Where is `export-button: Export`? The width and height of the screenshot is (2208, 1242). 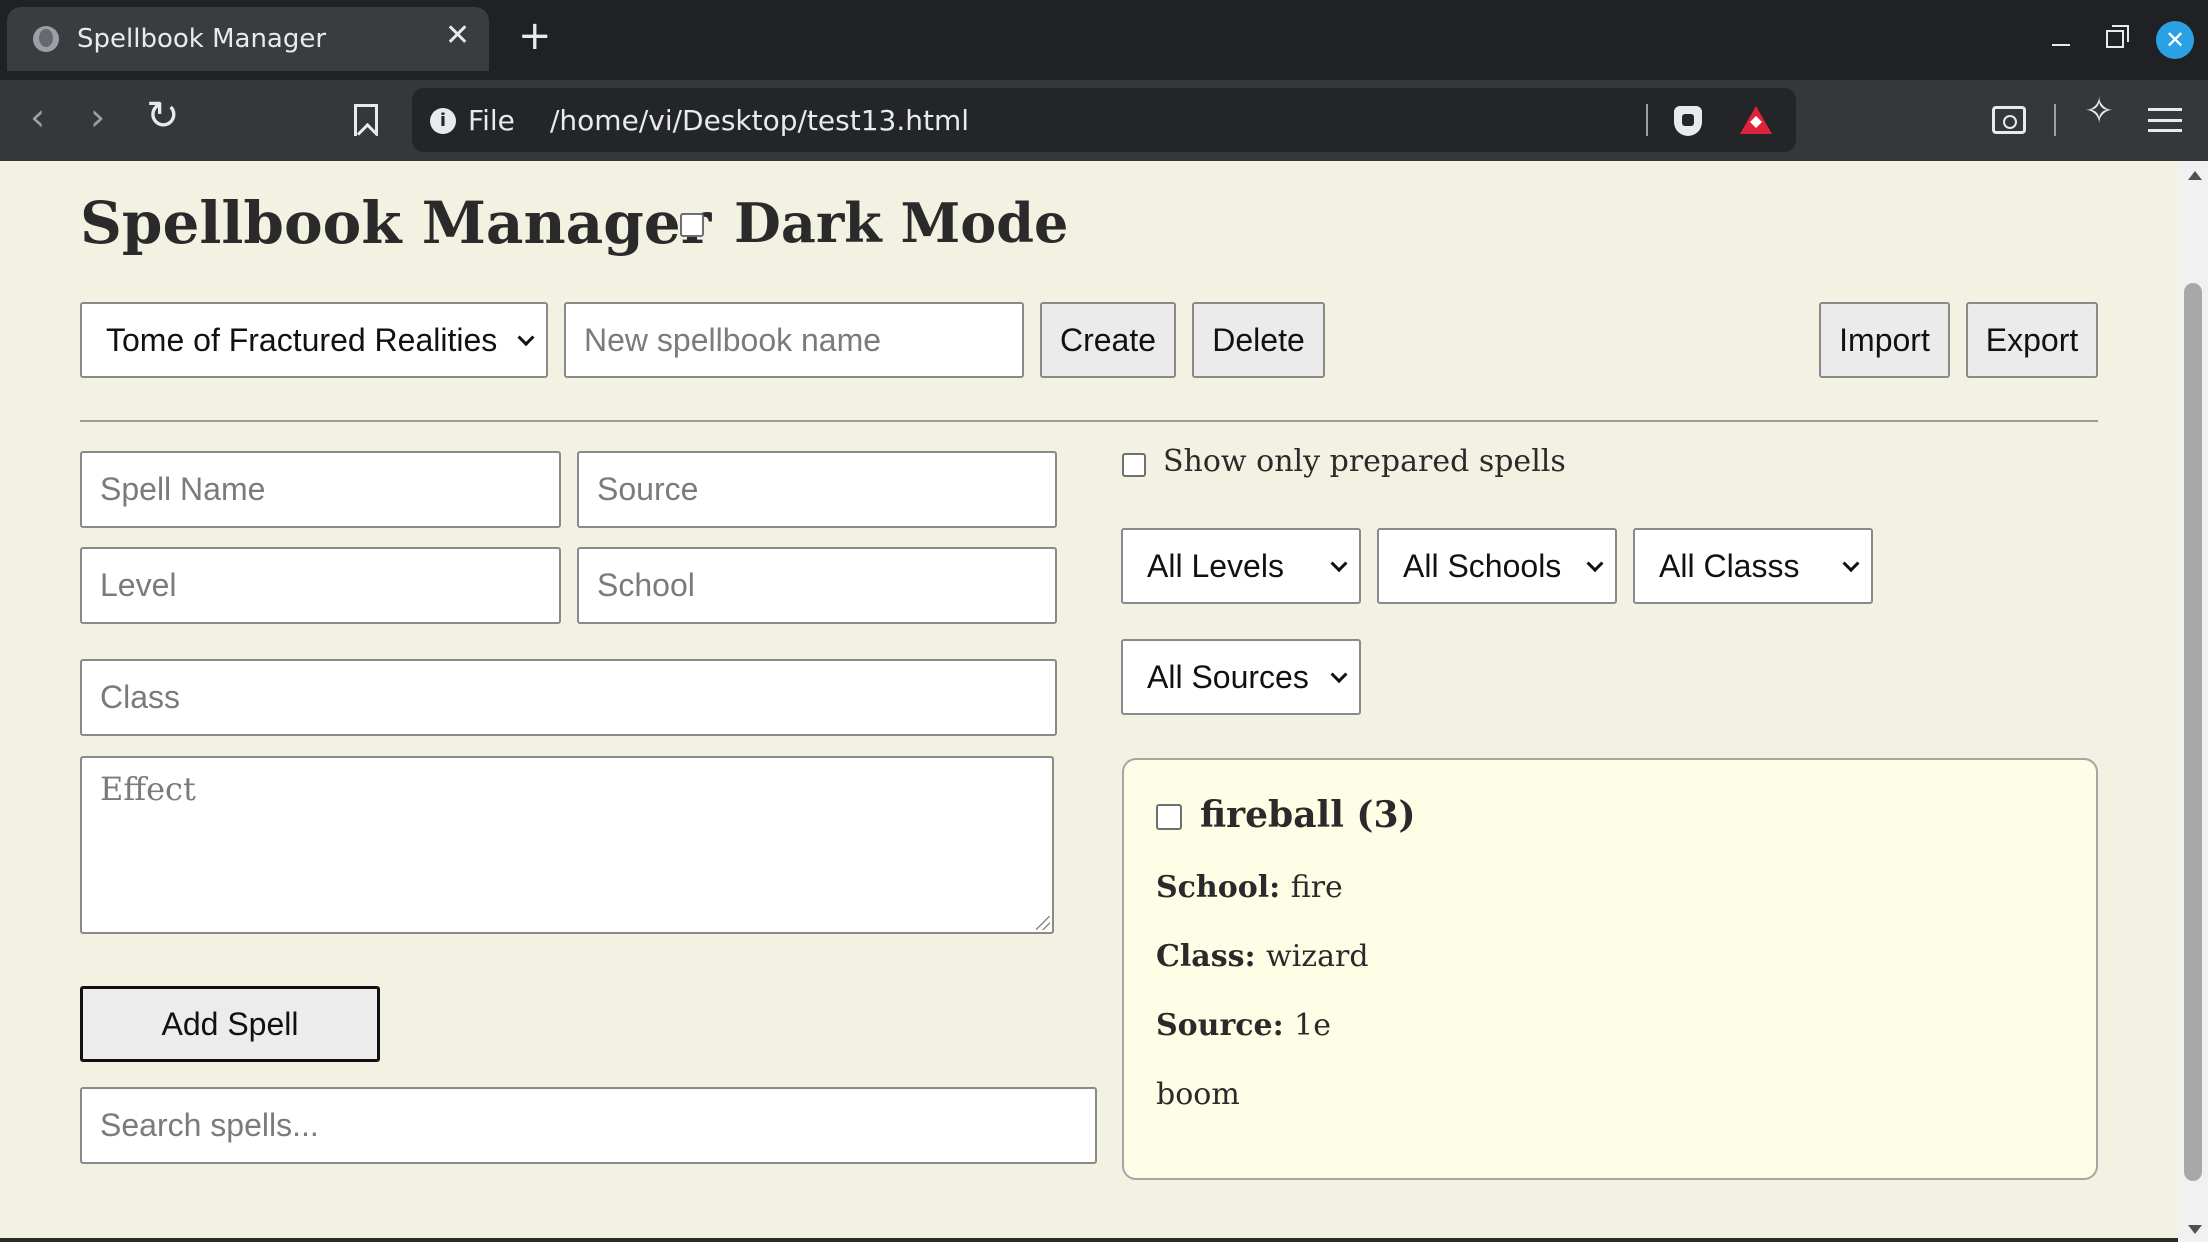
export-button: Export is located at coordinates (2032, 340).